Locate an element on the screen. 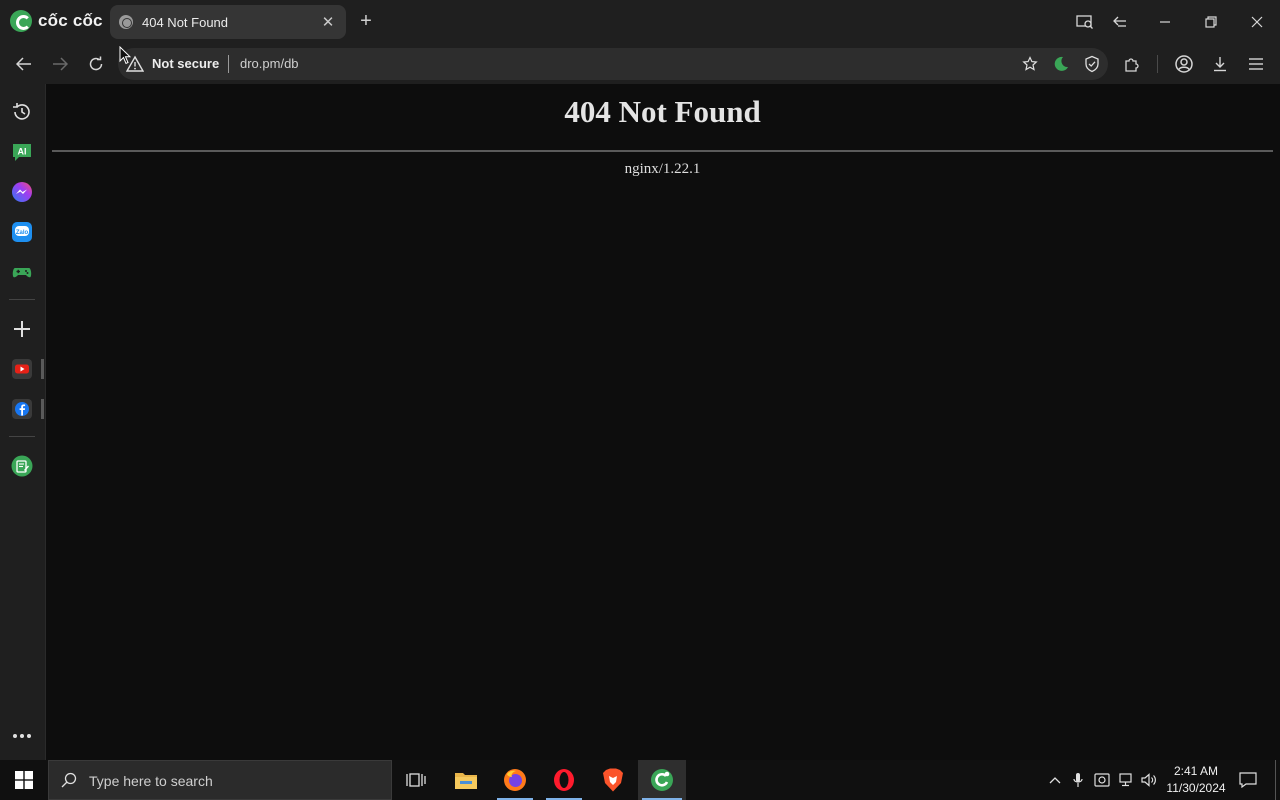 This screenshot has height=800, width=1280. opera-icon is located at coordinates (564, 780).